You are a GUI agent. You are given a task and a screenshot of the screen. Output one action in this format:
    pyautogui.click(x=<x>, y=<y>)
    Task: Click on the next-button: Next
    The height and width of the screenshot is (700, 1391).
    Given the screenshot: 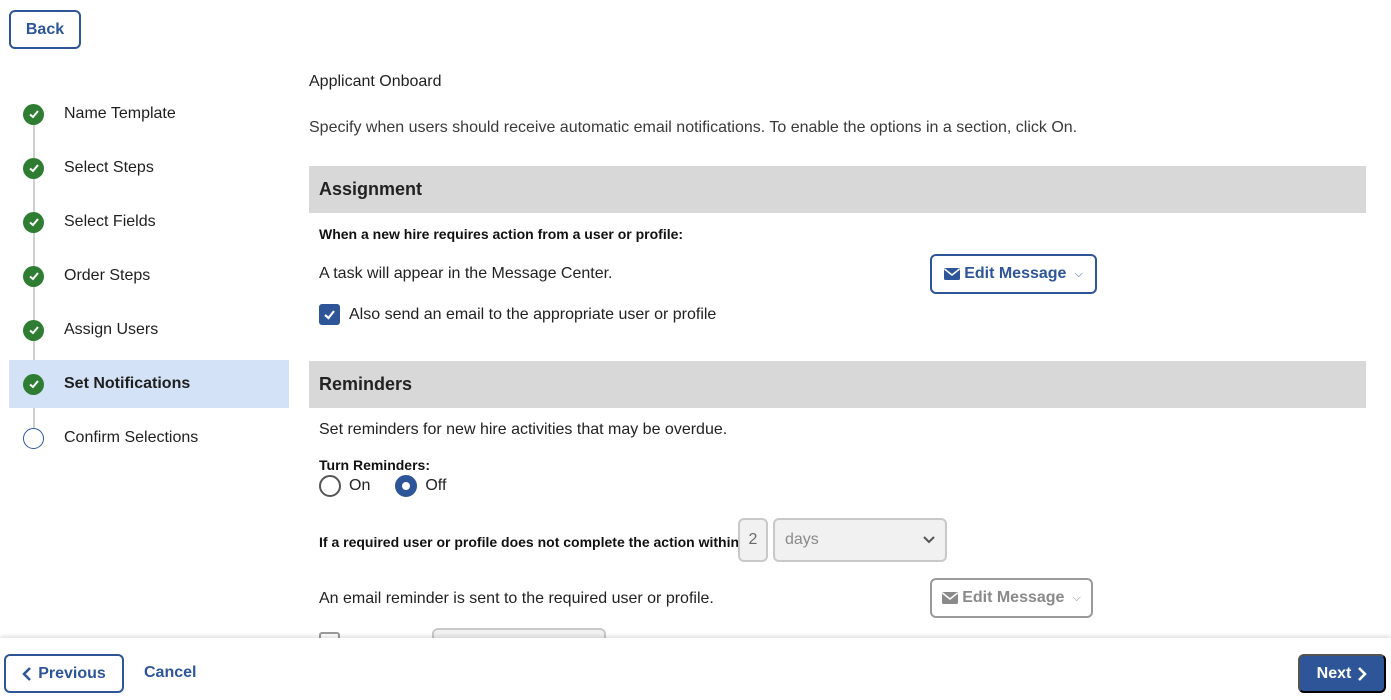 What is the action you would take?
    pyautogui.click(x=1342, y=673)
    